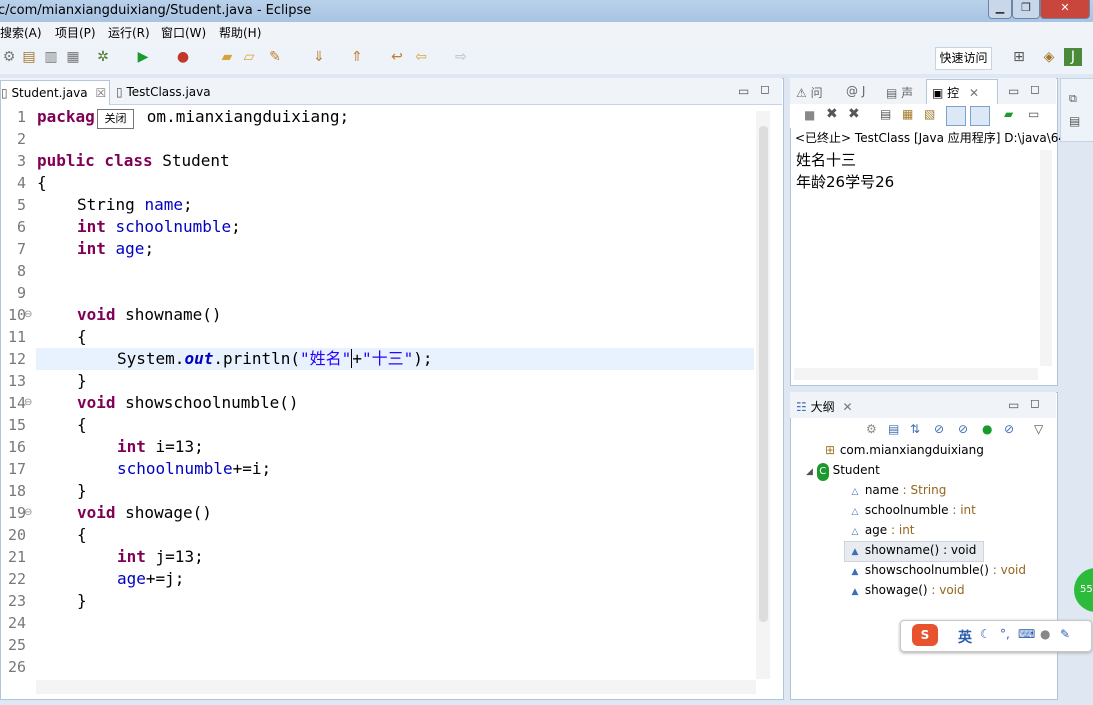 The width and height of the screenshot is (1093, 705). I want to click on clear-console-icon: ▤, so click(885, 114).